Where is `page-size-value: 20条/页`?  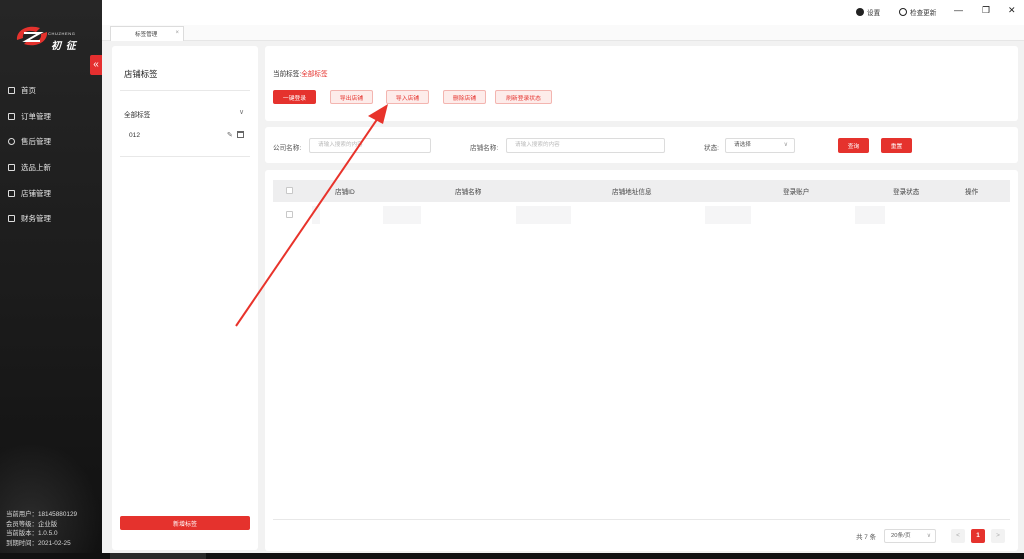
page-size-value: 20条/页 is located at coordinates (901, 536).